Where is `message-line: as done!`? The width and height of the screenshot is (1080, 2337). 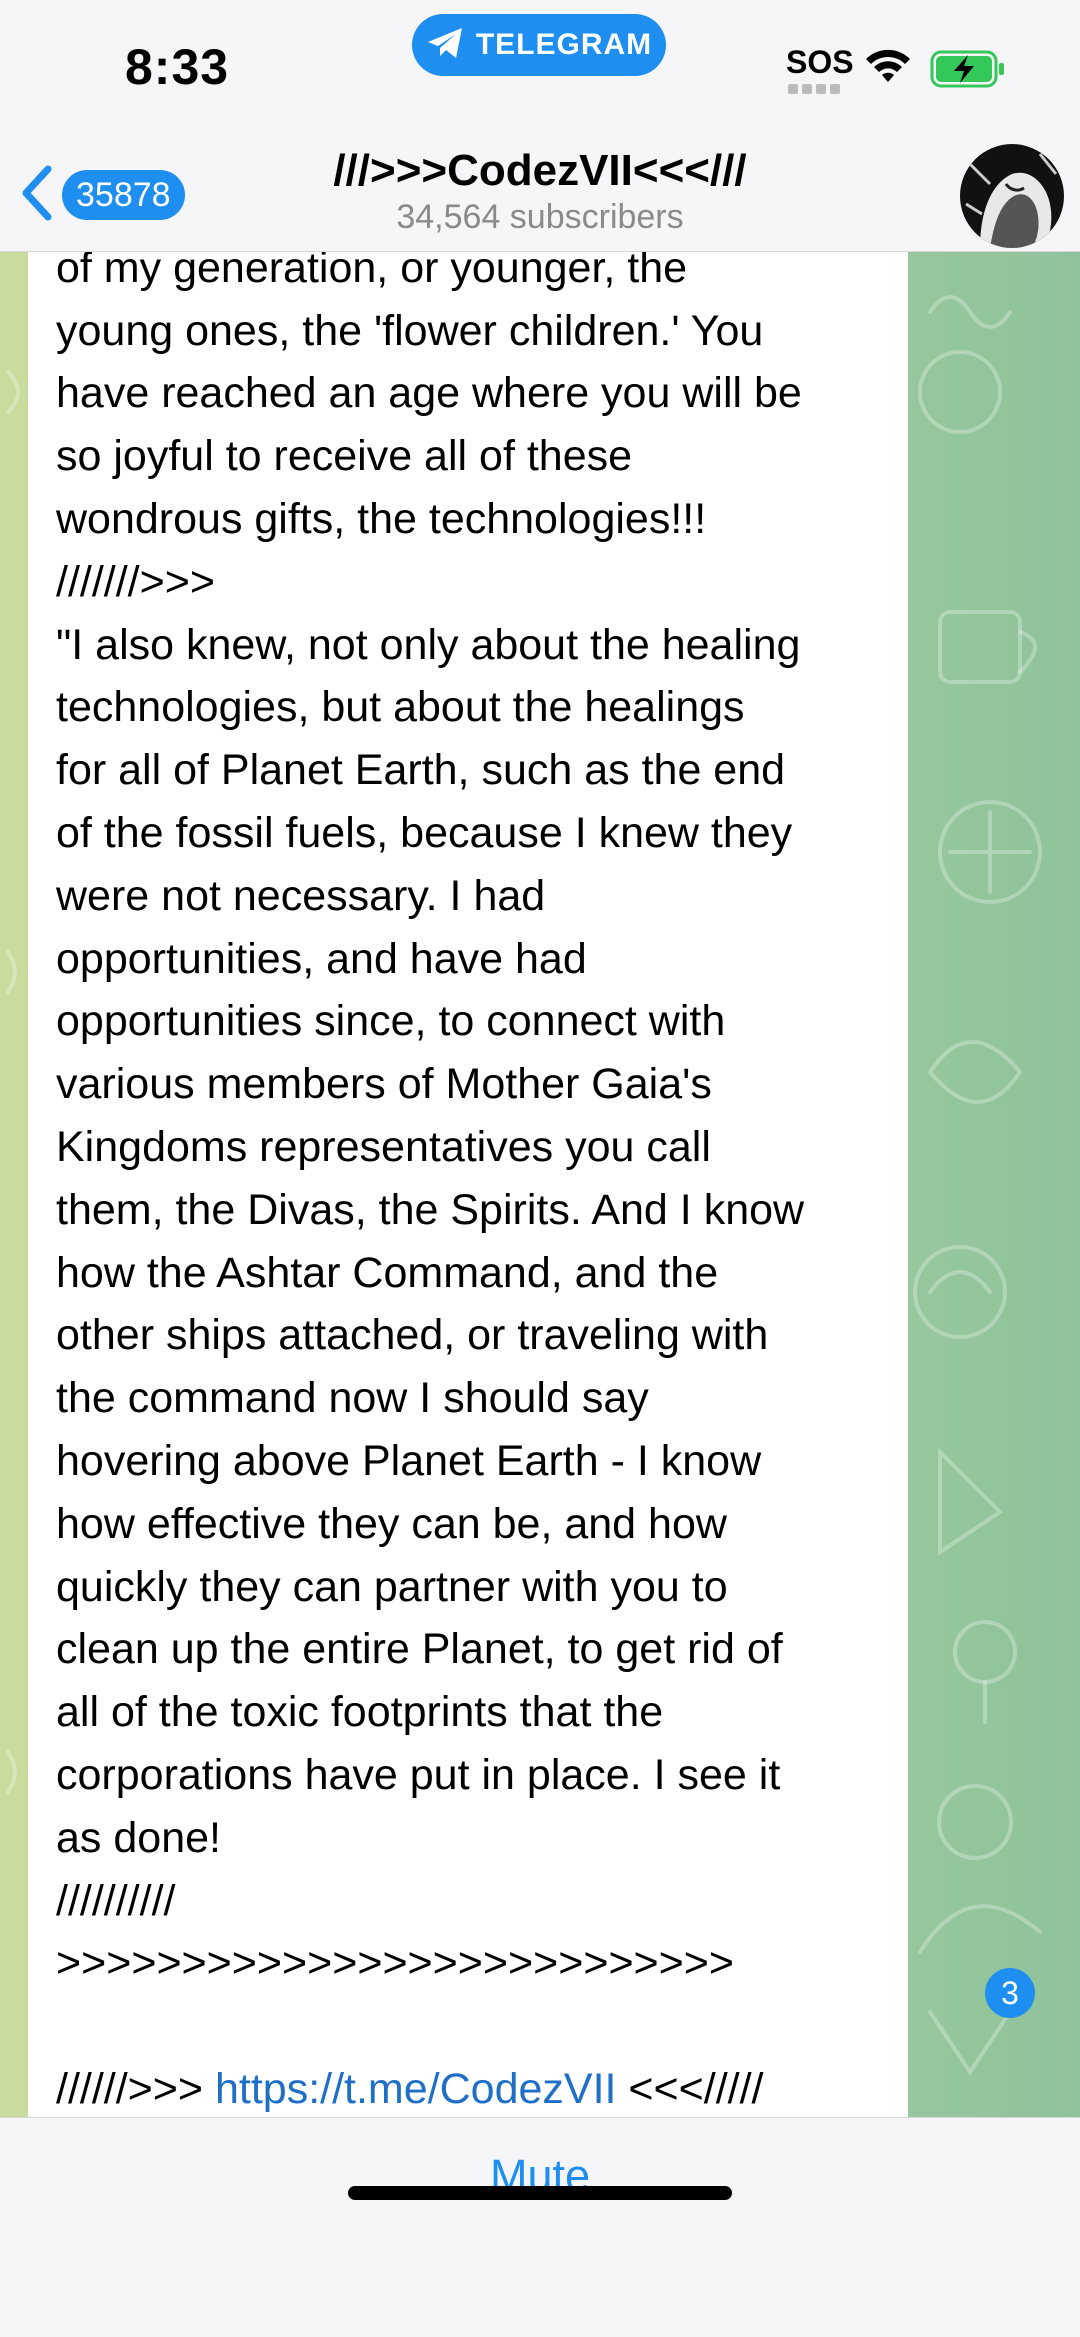 message-line: as done! is located at coordinates (138, 1837).